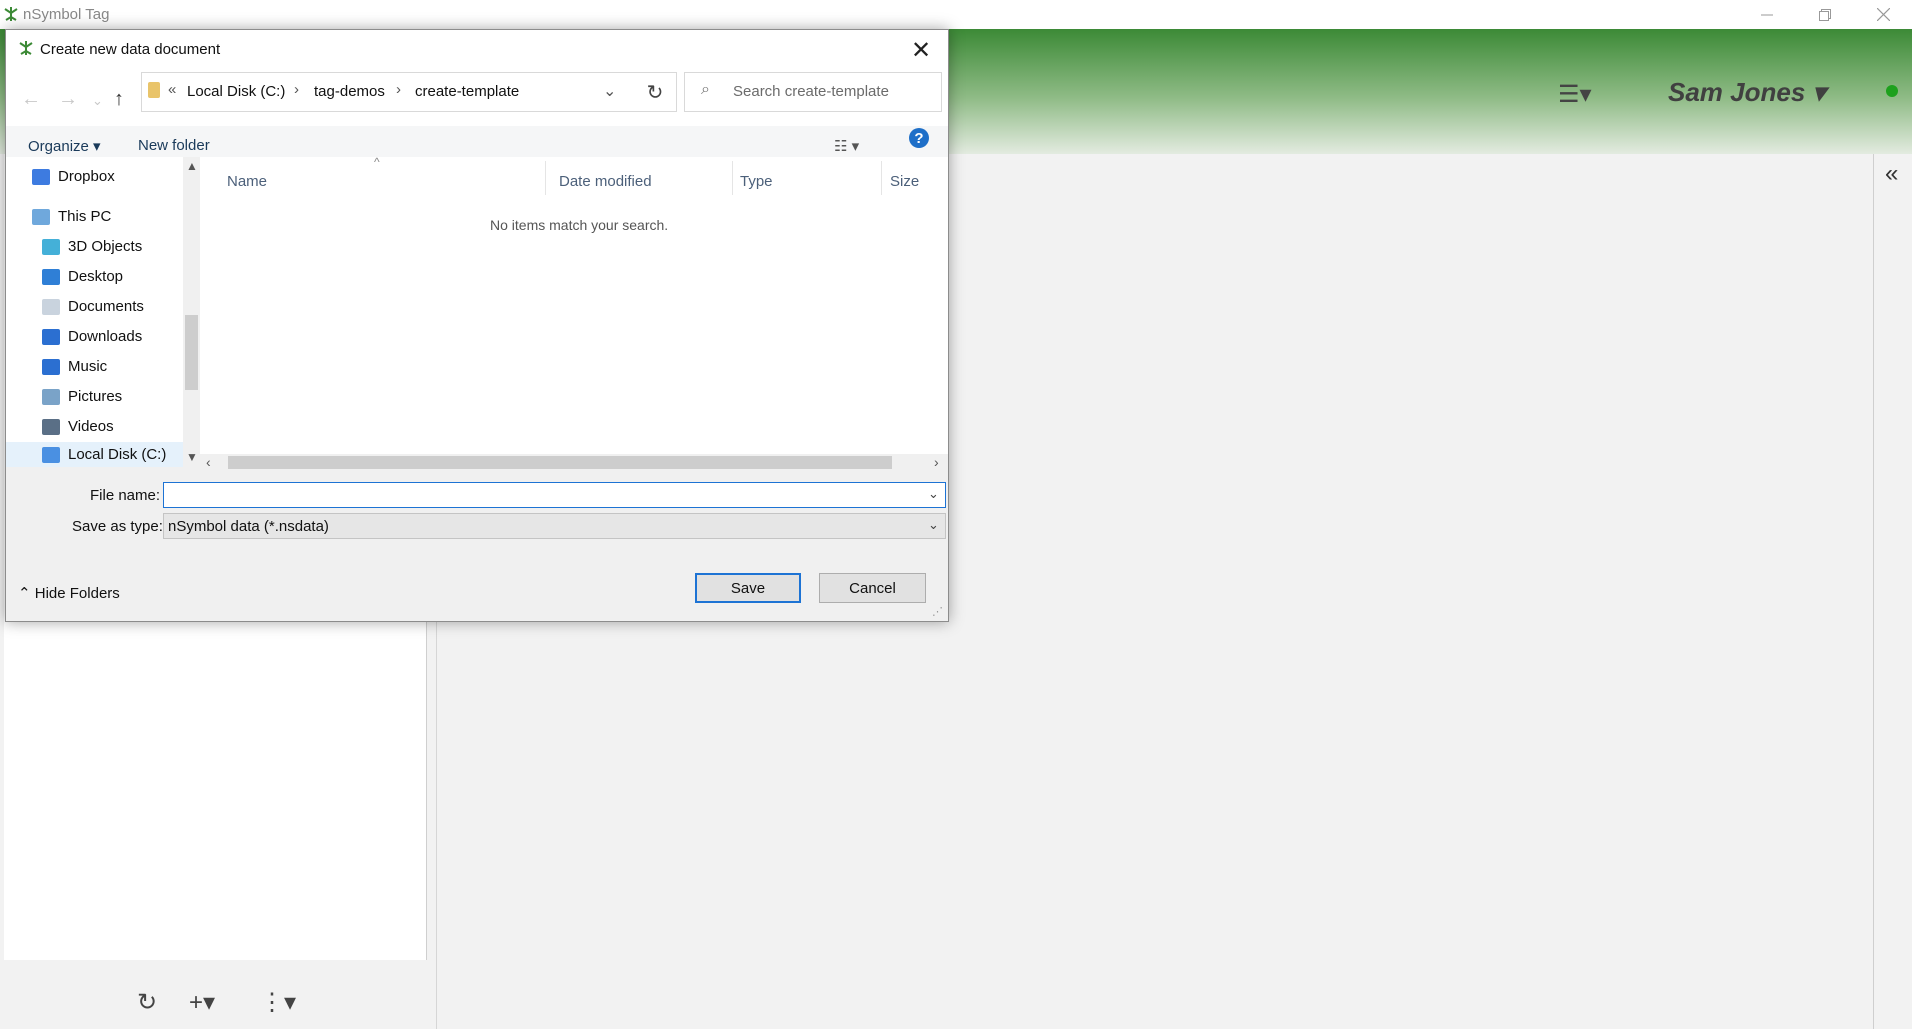 This screenshot has width=1912, height=1029. What do you see at coordinates (605, 181) in the screenshot?
I see `column-header-date-modified: Date modified` at bounding box center [605, 181].